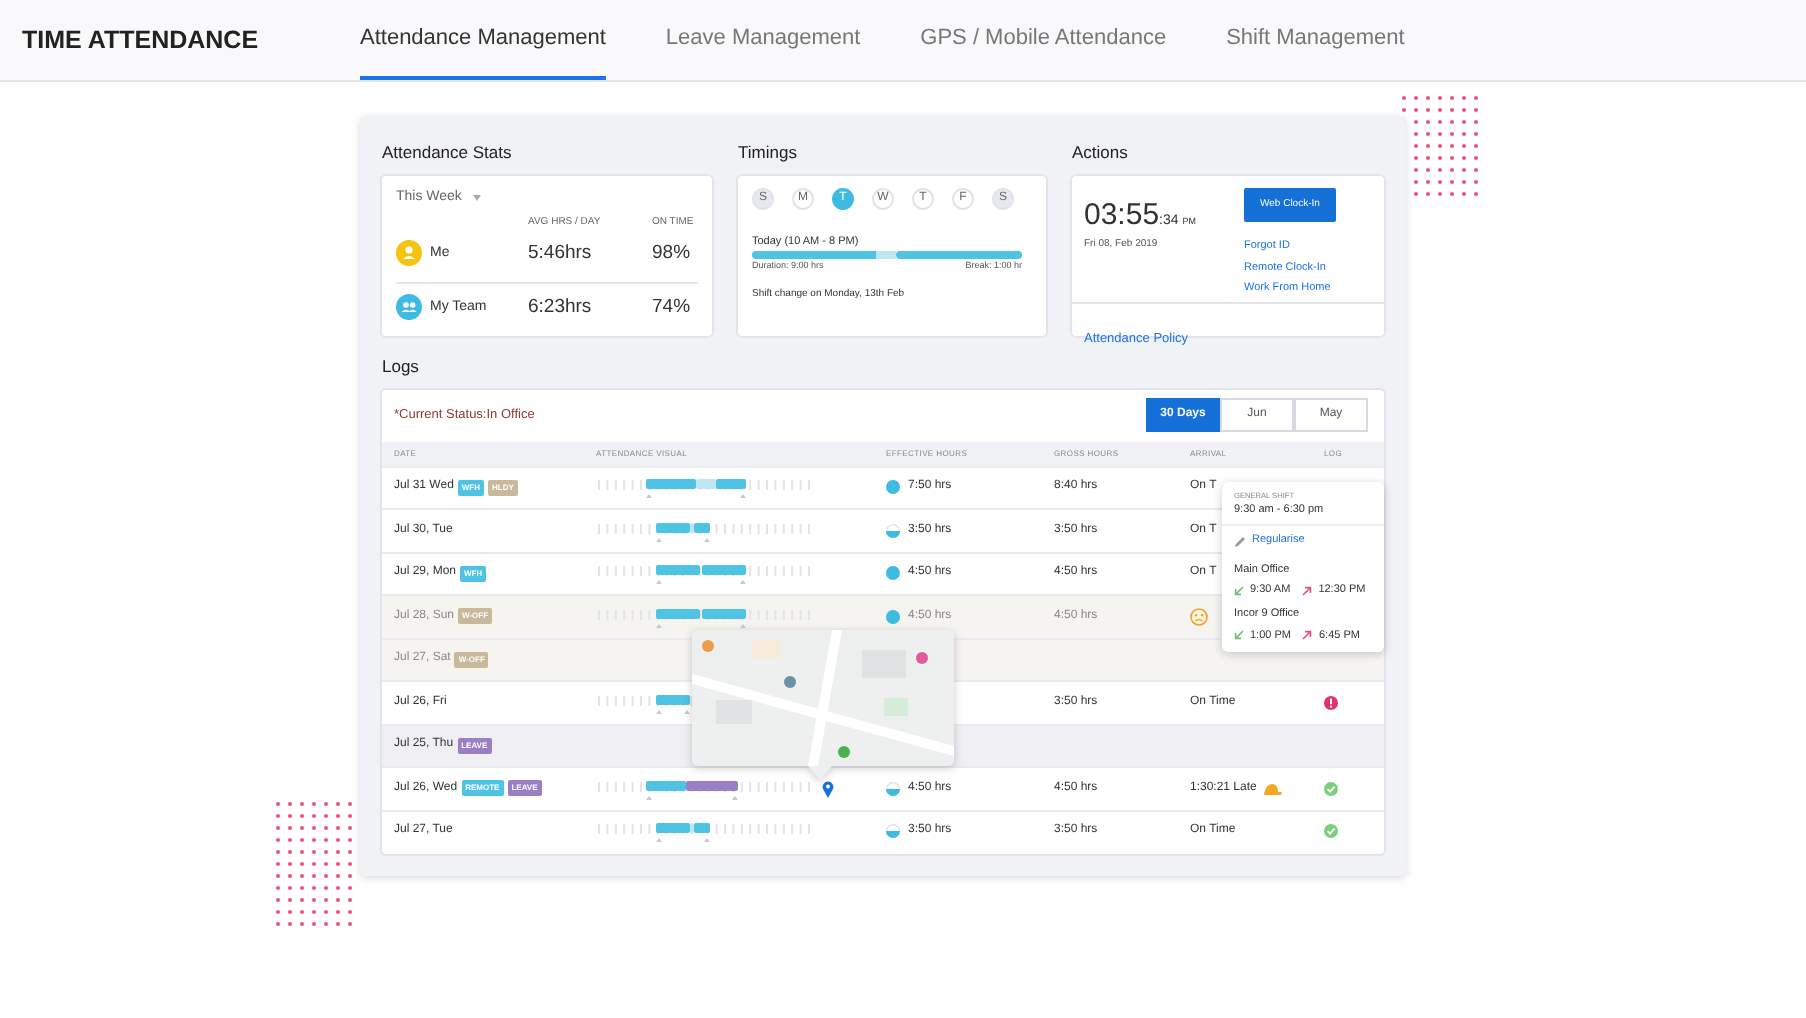 The width and height of the screenshot is (1806, 1018). What do you see at coordinates (409, 307) in the screenshot?
I see `team-avatar-icon` at bounding box center [409, 307].